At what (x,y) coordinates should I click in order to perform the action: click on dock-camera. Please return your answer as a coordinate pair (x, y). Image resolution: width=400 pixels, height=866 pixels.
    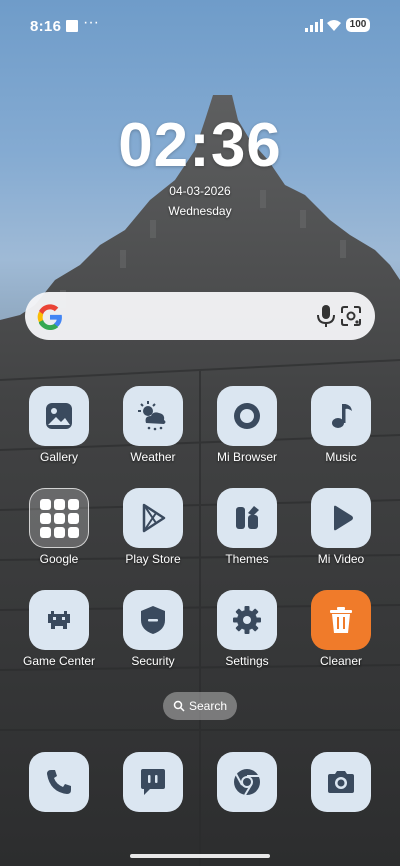
    Looking at the image, I should click on (341, 782).